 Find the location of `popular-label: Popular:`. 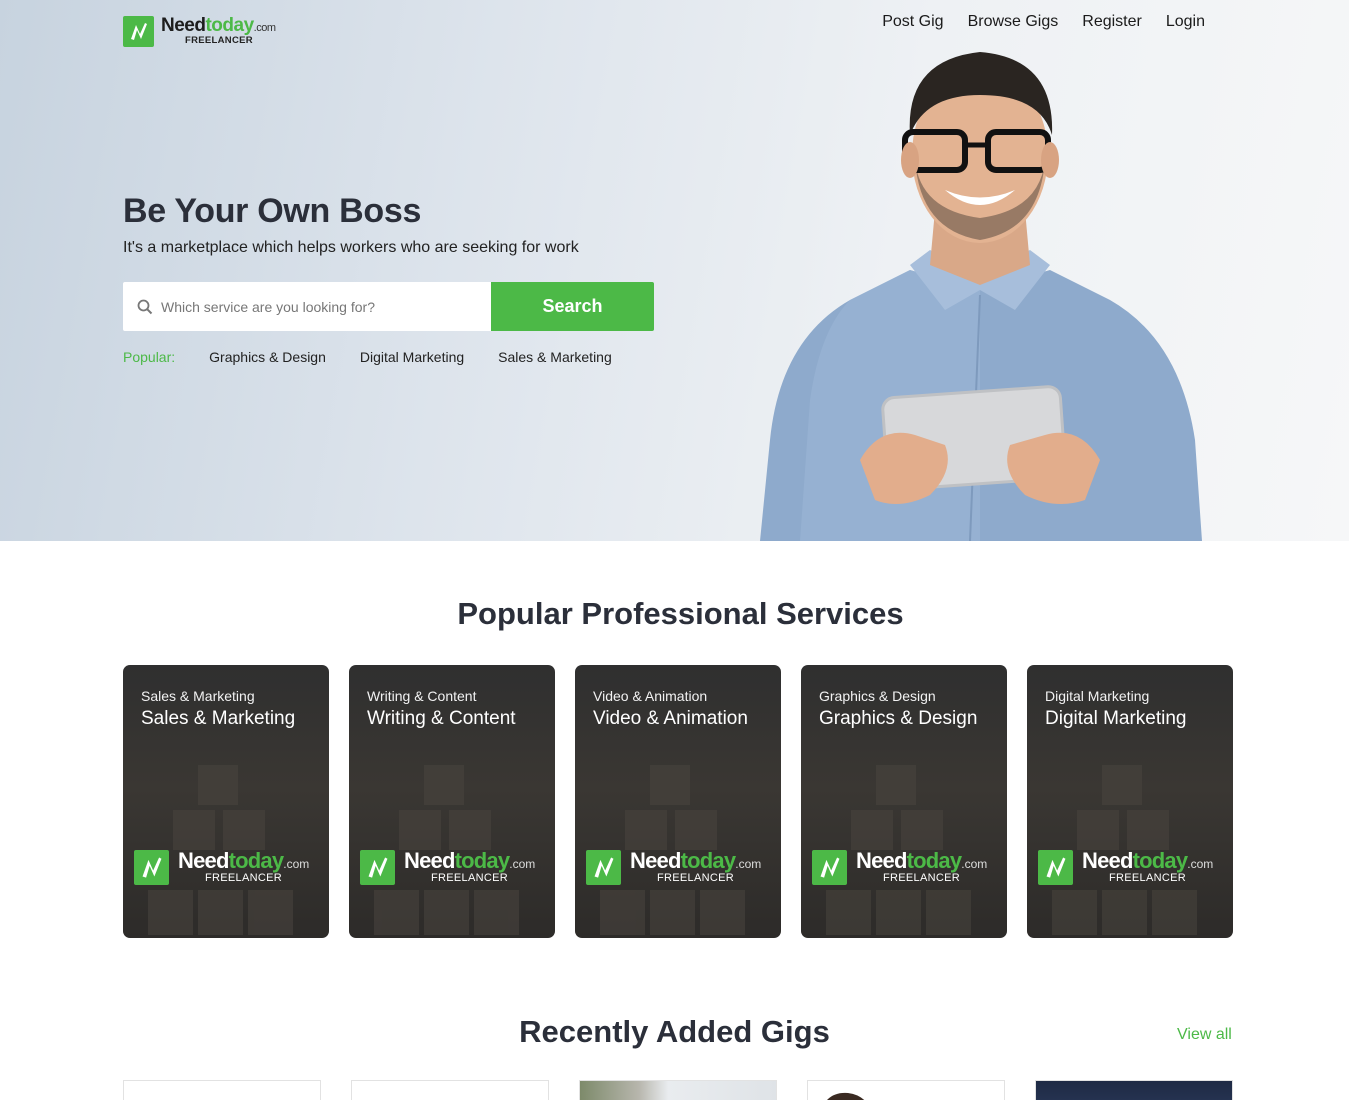

popular-label: Popular: is located at coordinates (149, 357).